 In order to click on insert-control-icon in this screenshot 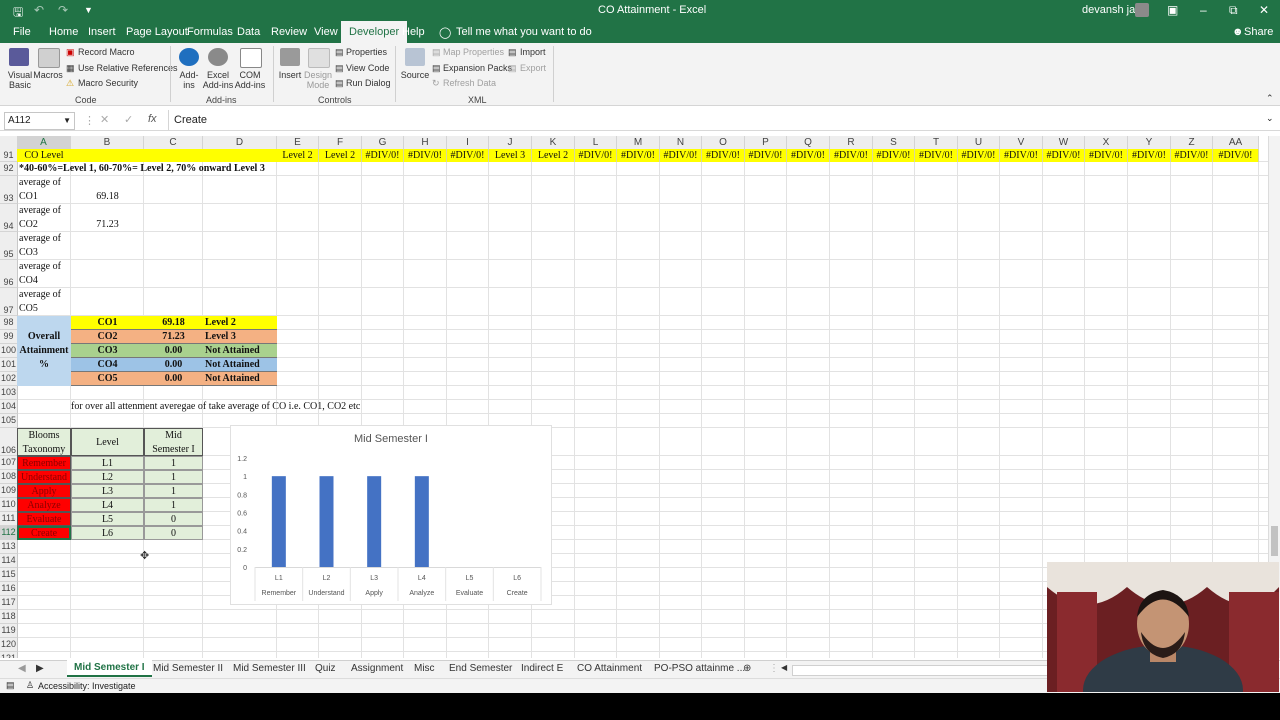, I will do `click(290, 57)`.